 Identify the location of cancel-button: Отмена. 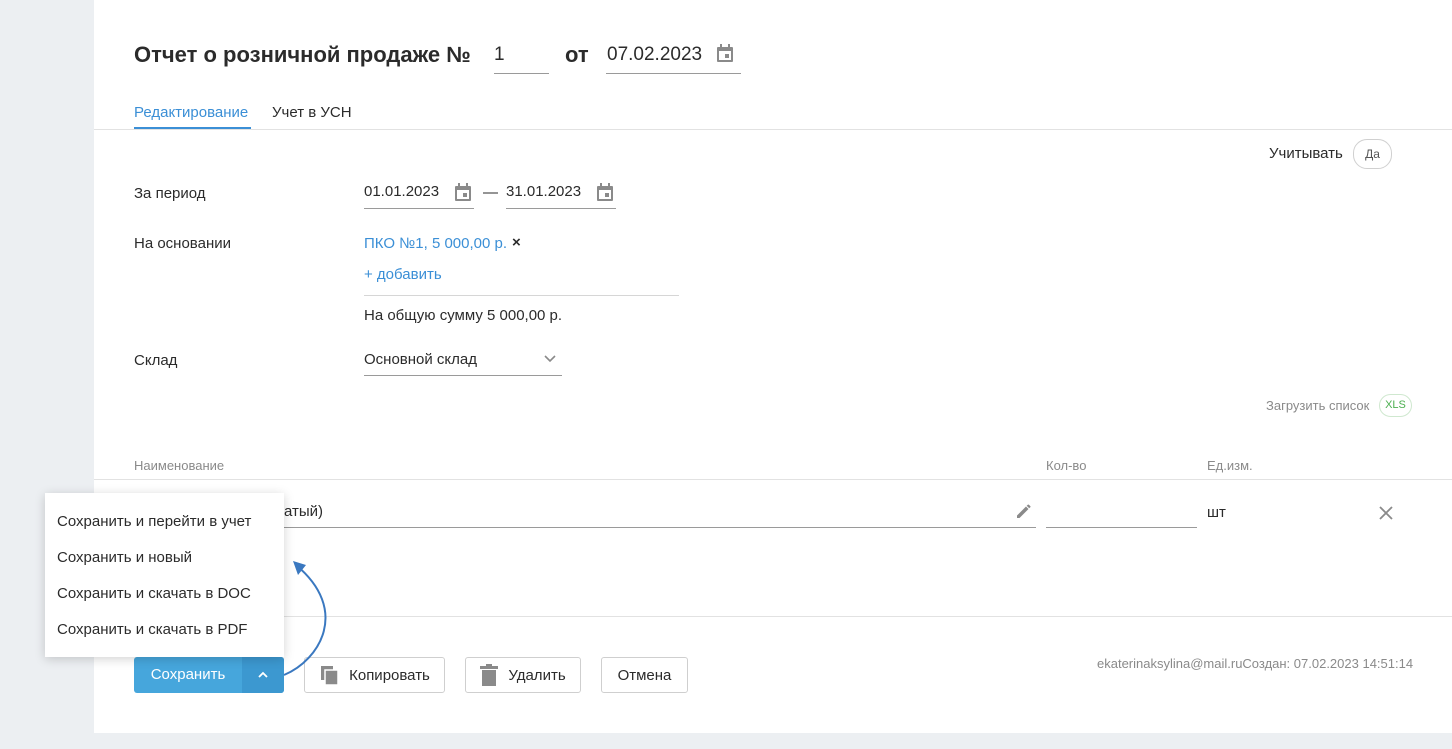
(644, 675).